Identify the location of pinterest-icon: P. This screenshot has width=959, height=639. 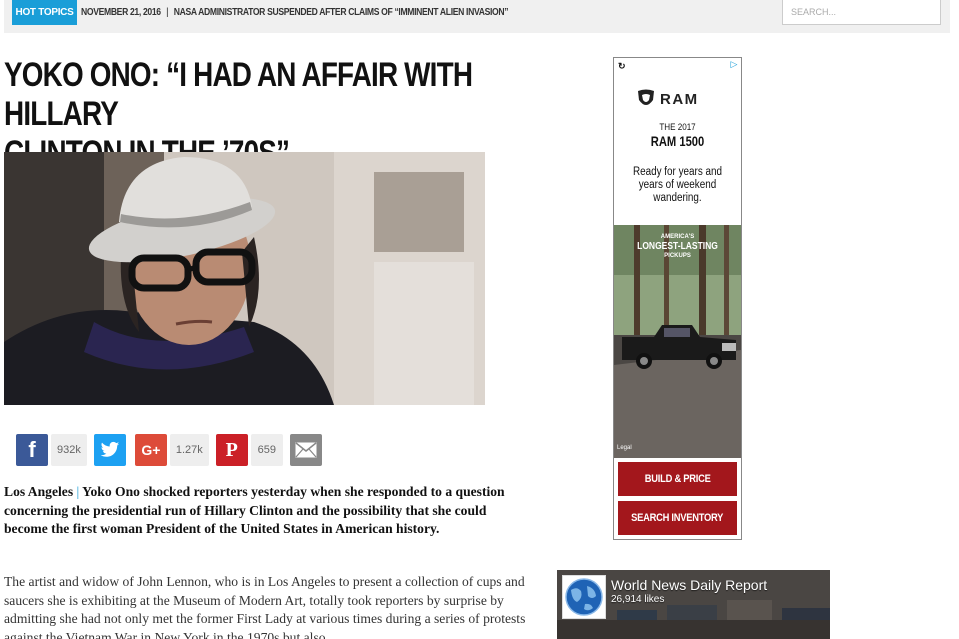
(231, 449).